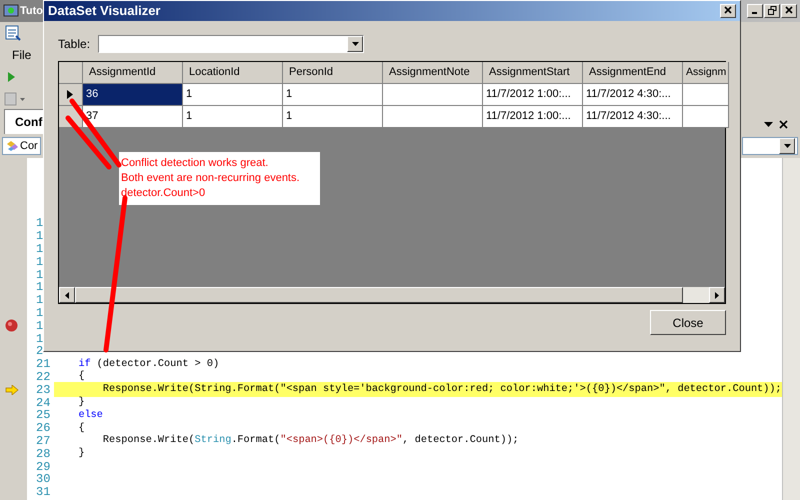  I want to click on dialog-title: DataSet Visualizer, so click(104, 11).